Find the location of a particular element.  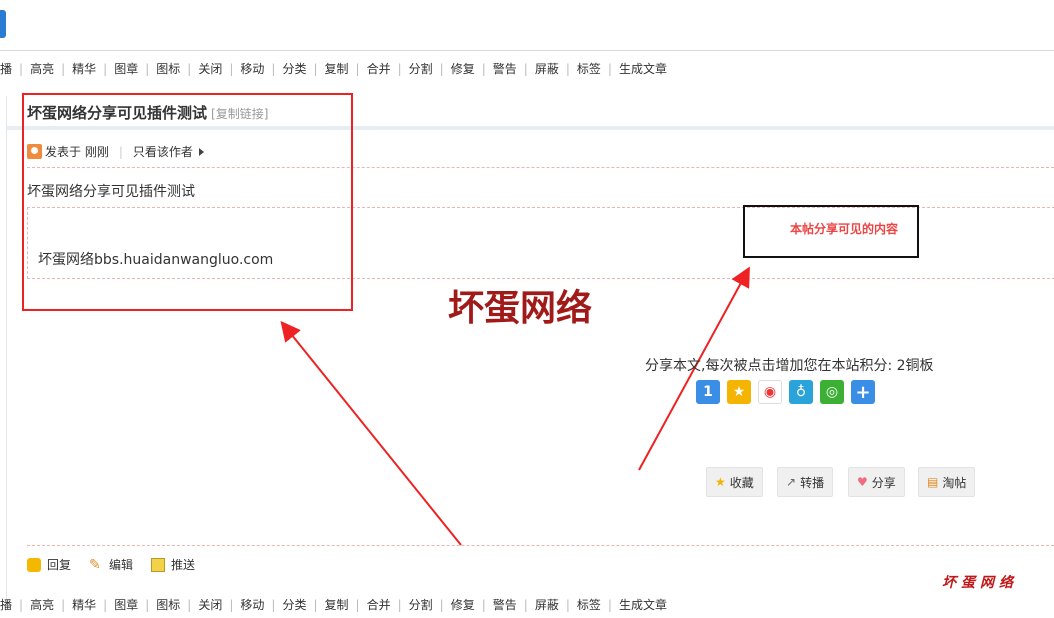

pencil-icon: ✎ is located at coordinates (95, 564).